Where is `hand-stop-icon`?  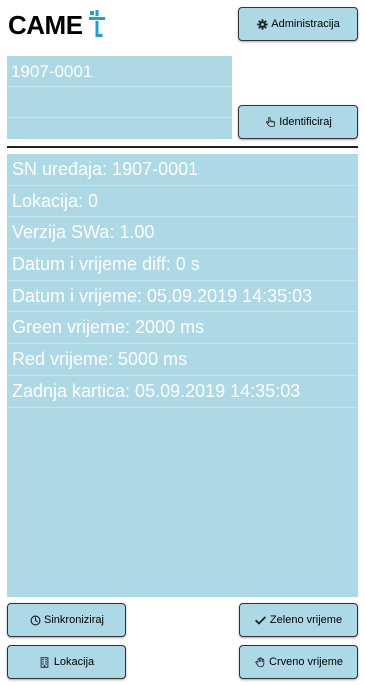
hand-stop-icon is located at coordinates (260, 662).